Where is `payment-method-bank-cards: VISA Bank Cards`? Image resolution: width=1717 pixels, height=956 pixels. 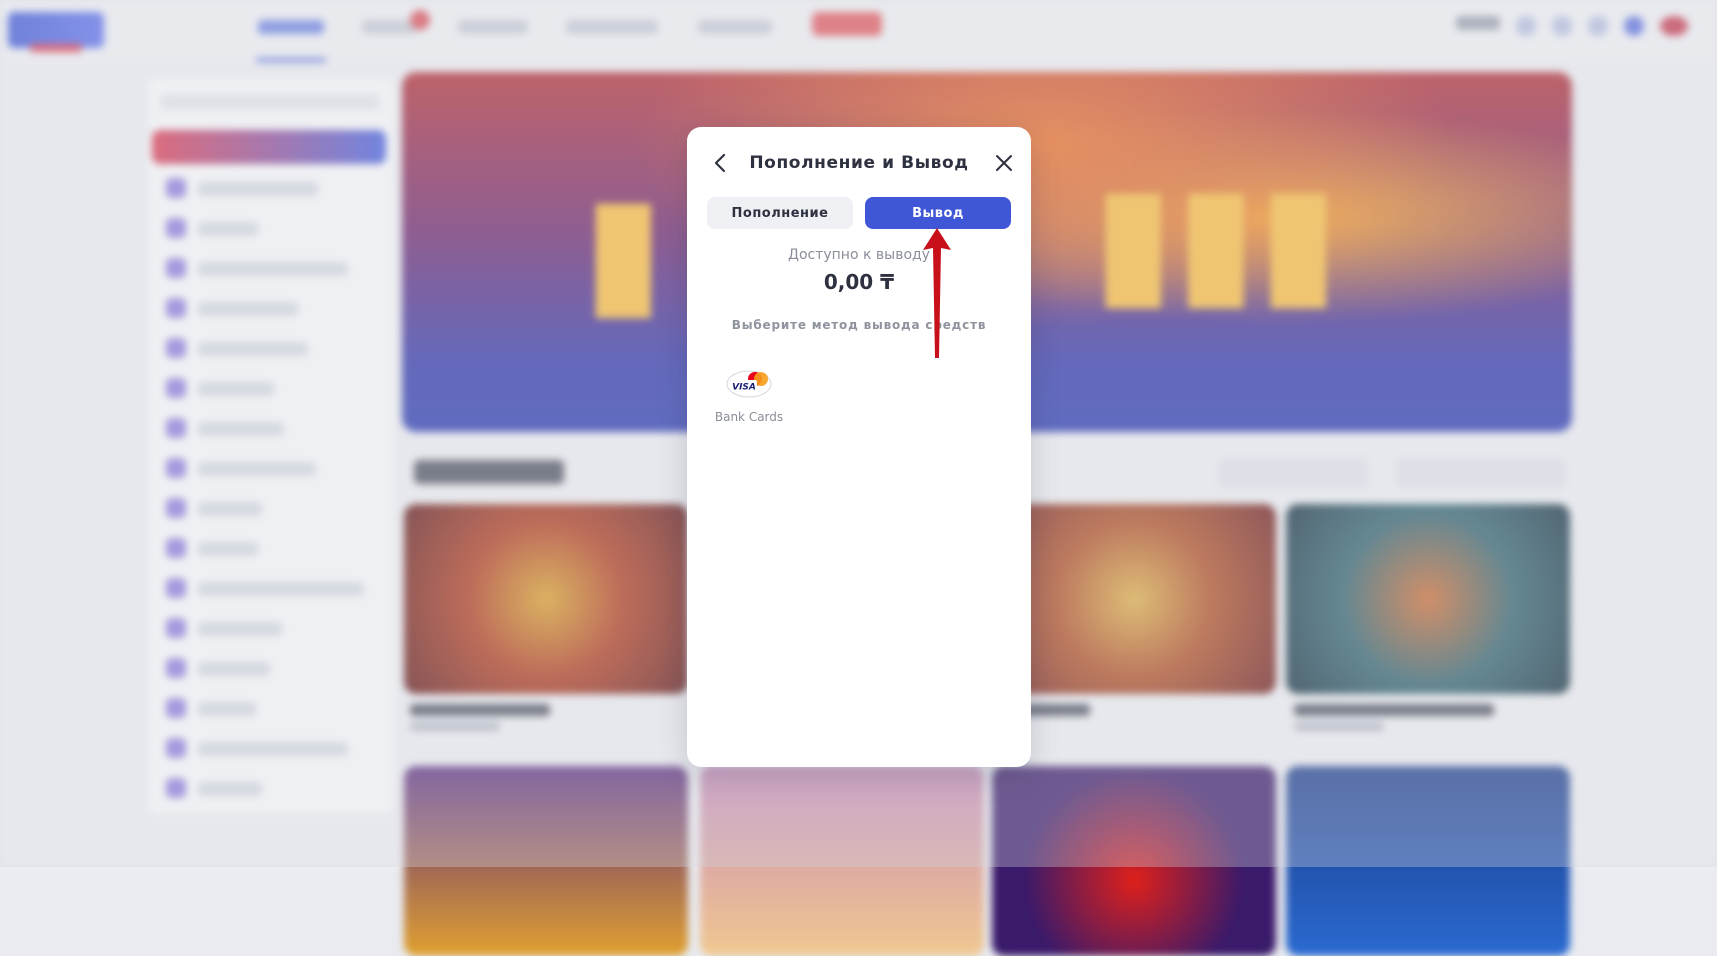
payment-method-bank-cards: VISA Bank Cards is located at coordinates (749, 407).